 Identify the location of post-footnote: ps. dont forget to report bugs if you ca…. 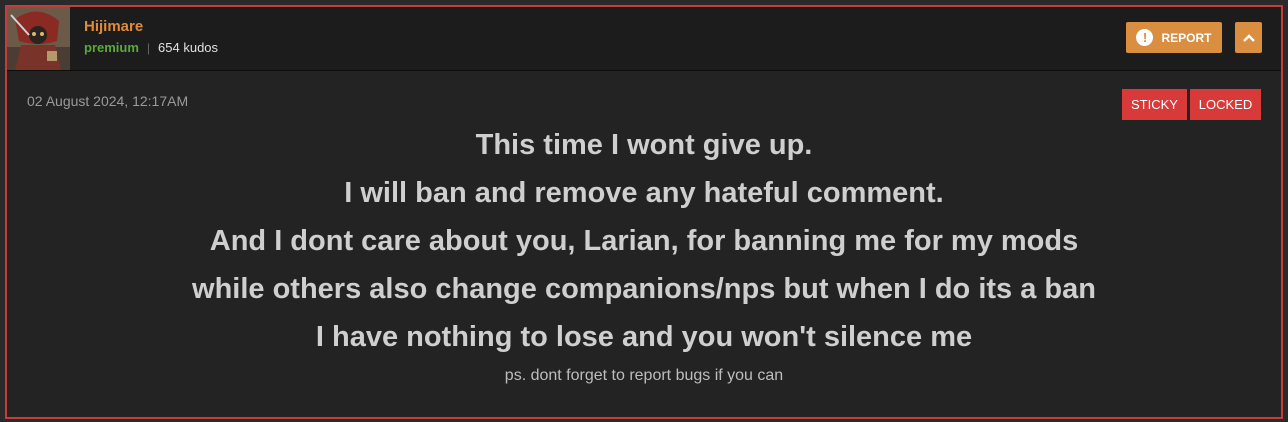
(644, 375).